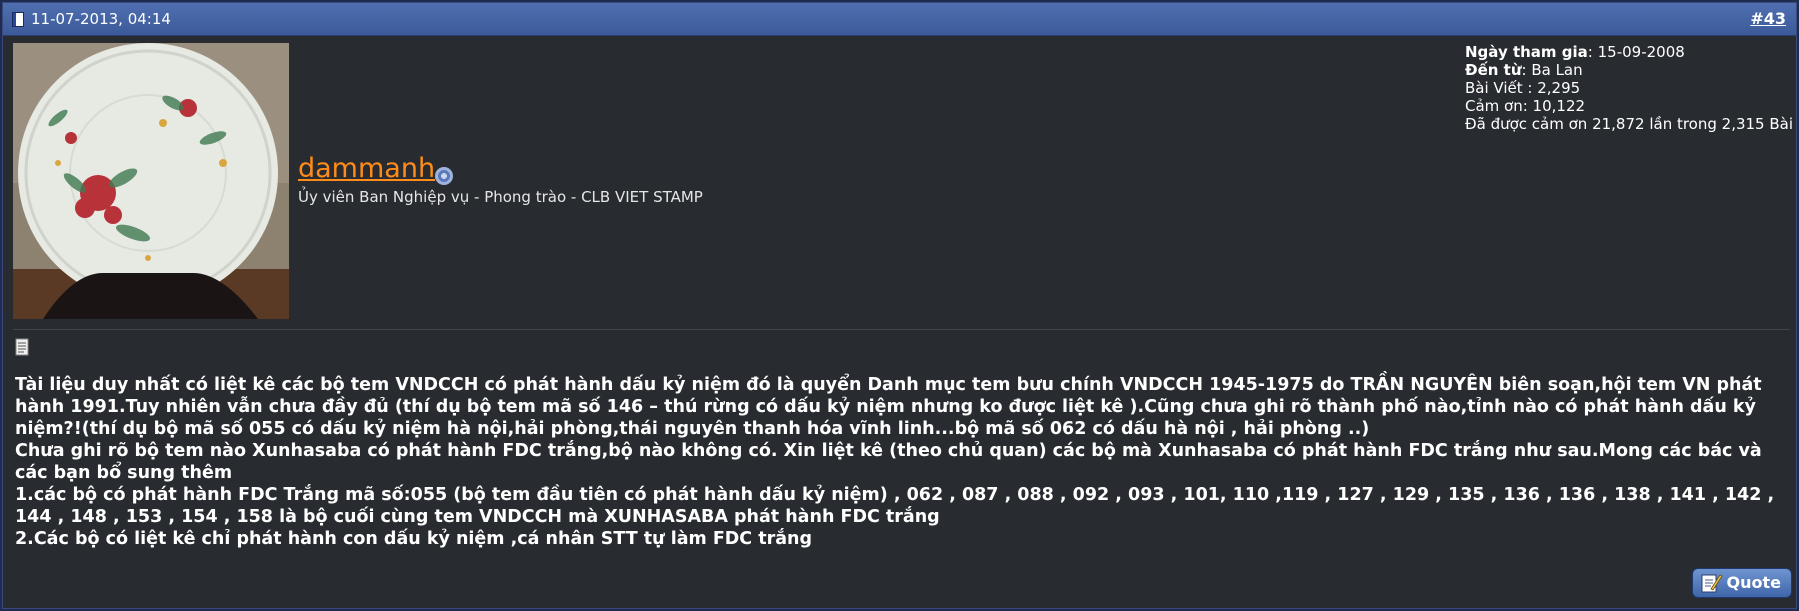  I want to click on location-value: : Ba Lan, so click(1552, 70).